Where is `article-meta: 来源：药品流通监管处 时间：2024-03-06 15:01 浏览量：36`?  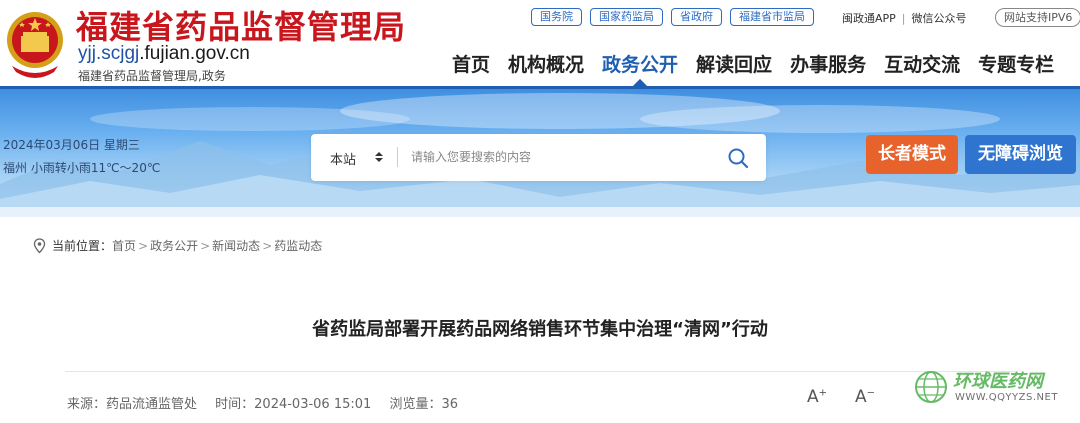 article-meta: 来源：药品流通监管处 时间：2024-03-06 15:01 浏览量：36 is located at coordinates (269, 402).